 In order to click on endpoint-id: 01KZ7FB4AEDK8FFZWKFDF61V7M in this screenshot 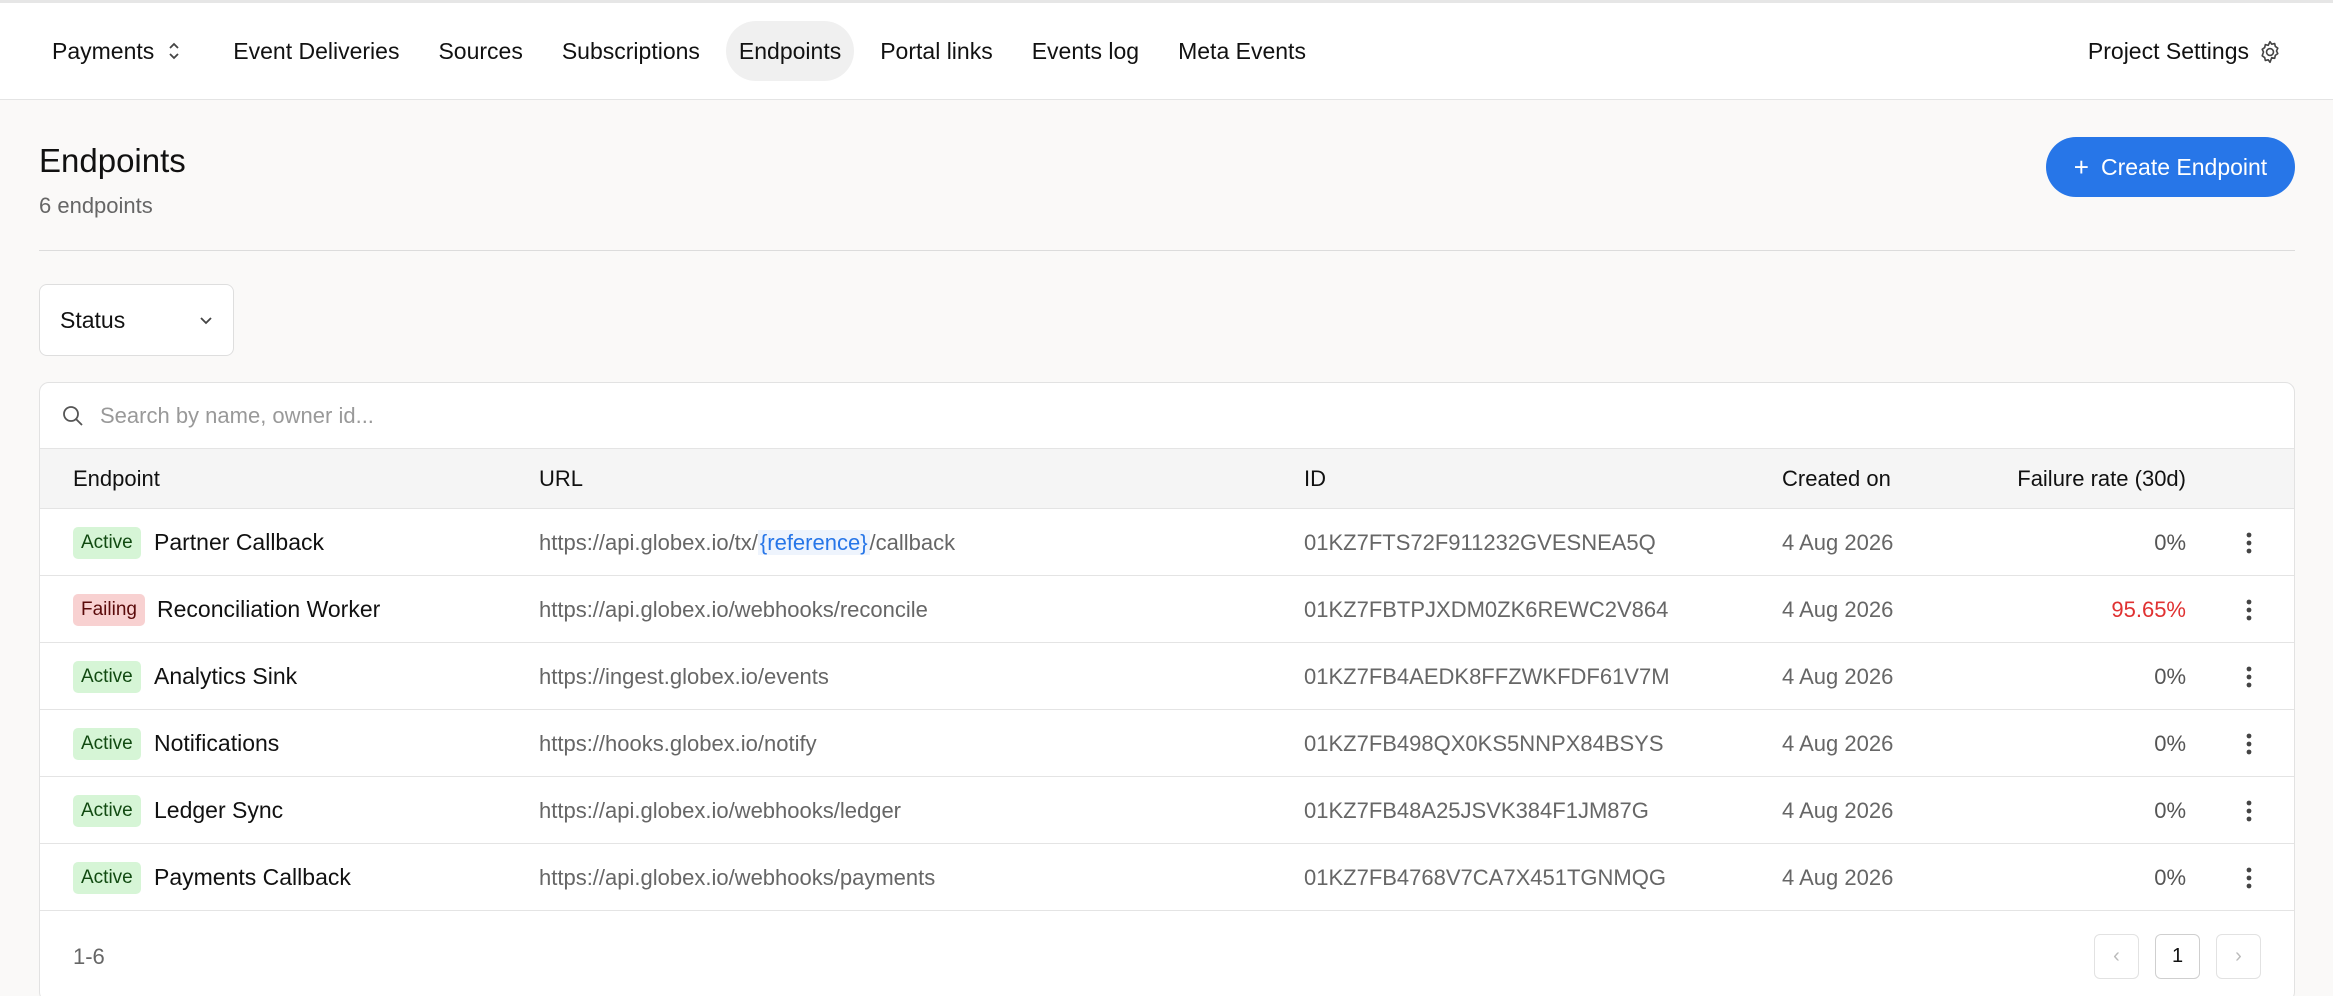, I will do `click(1487, 676)`.